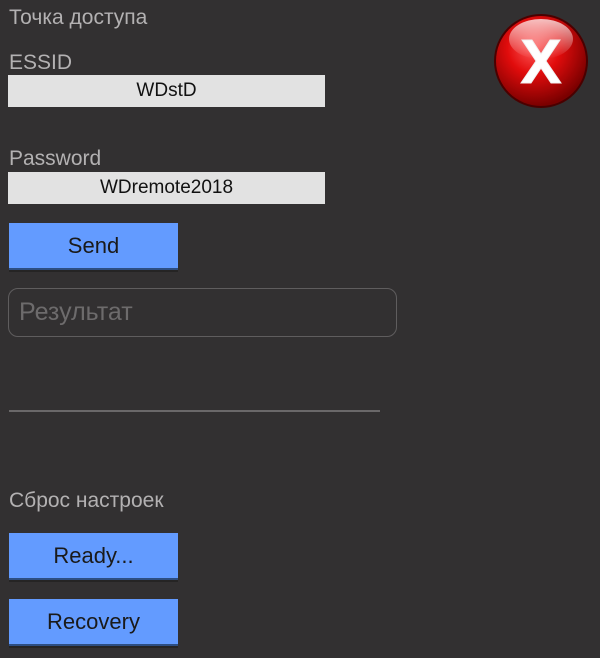  Describe the element at coordinates (541, 61) in the screenshot. I see `close-icon` at that location.